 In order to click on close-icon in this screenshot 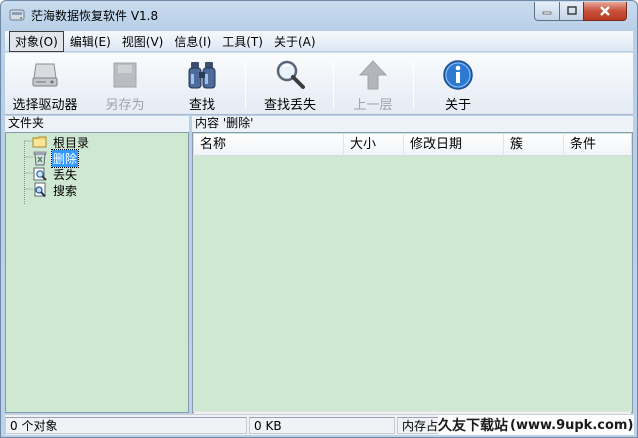, I will do `click(605, 11)`.